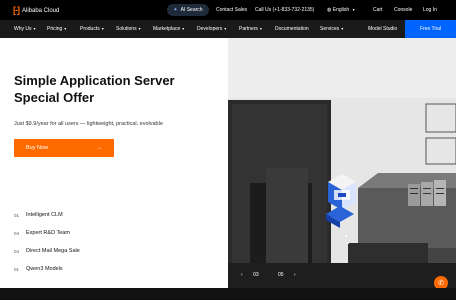 The width and height of the screenshot is (456, 300). I want to click on console-link: Console, so click(403, 10).